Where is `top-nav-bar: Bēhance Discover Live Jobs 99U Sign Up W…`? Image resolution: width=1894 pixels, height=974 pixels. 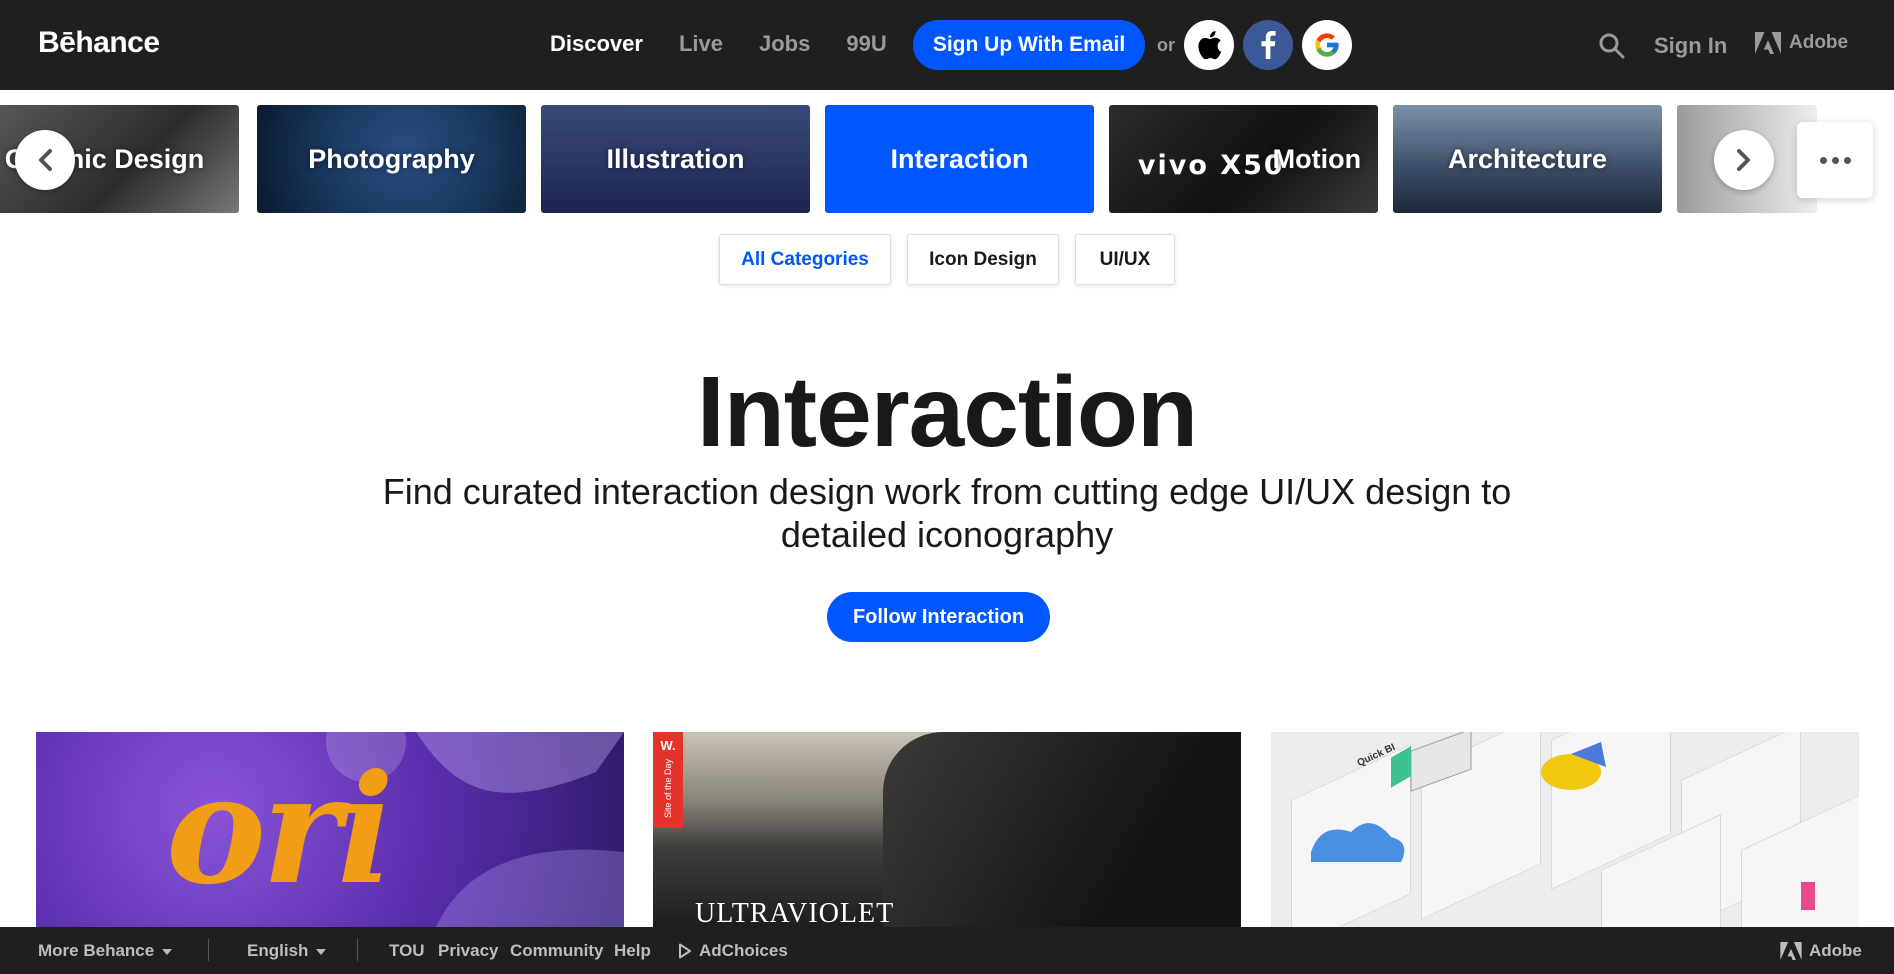
top-nav-bar: Bēhance Discover Live Jobs 99U Sign Up W… is located at coordinates (947, 45).